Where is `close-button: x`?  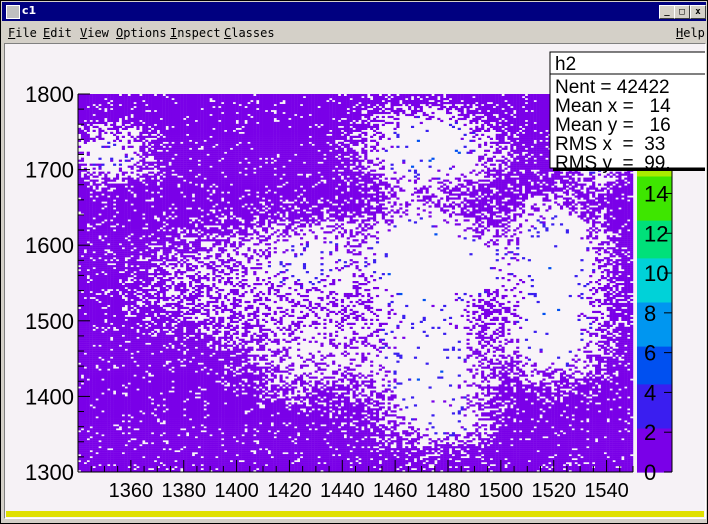
close-button: x is located at coordinates (698, 12).